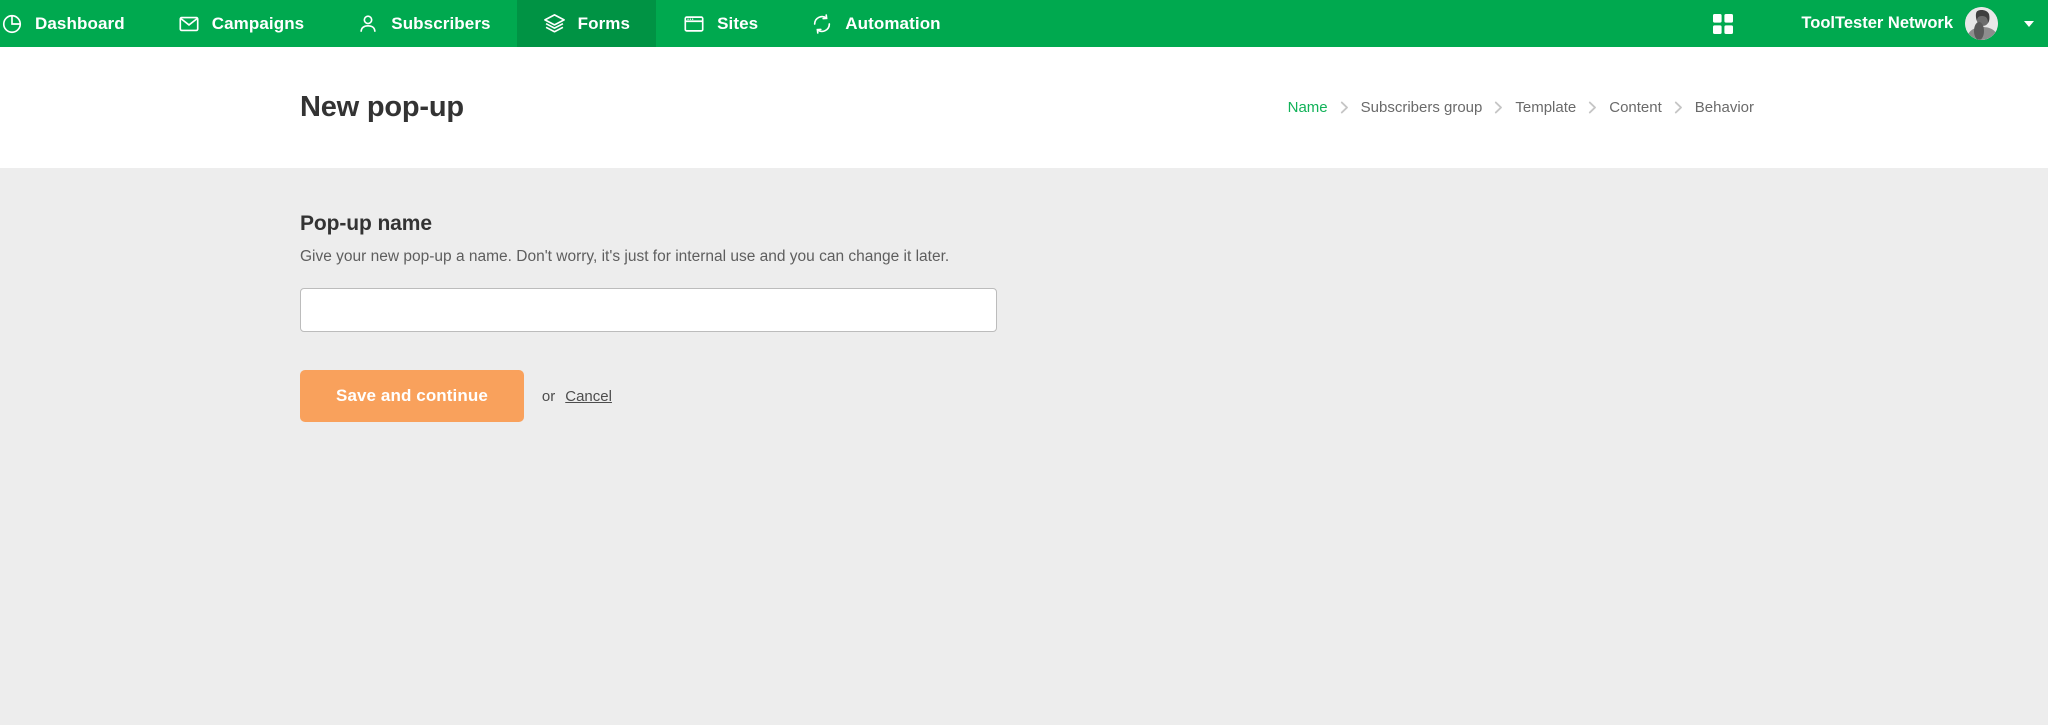  I want to click on cancel-link: Cancel, so click(588, 396).